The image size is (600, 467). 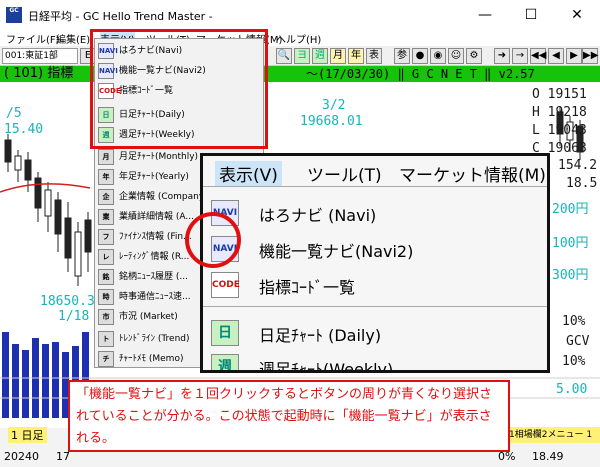 I want to click on zoom-item-label: 週足ﾁｬｰﾄ(Weekly), so click(x=326, y=366).